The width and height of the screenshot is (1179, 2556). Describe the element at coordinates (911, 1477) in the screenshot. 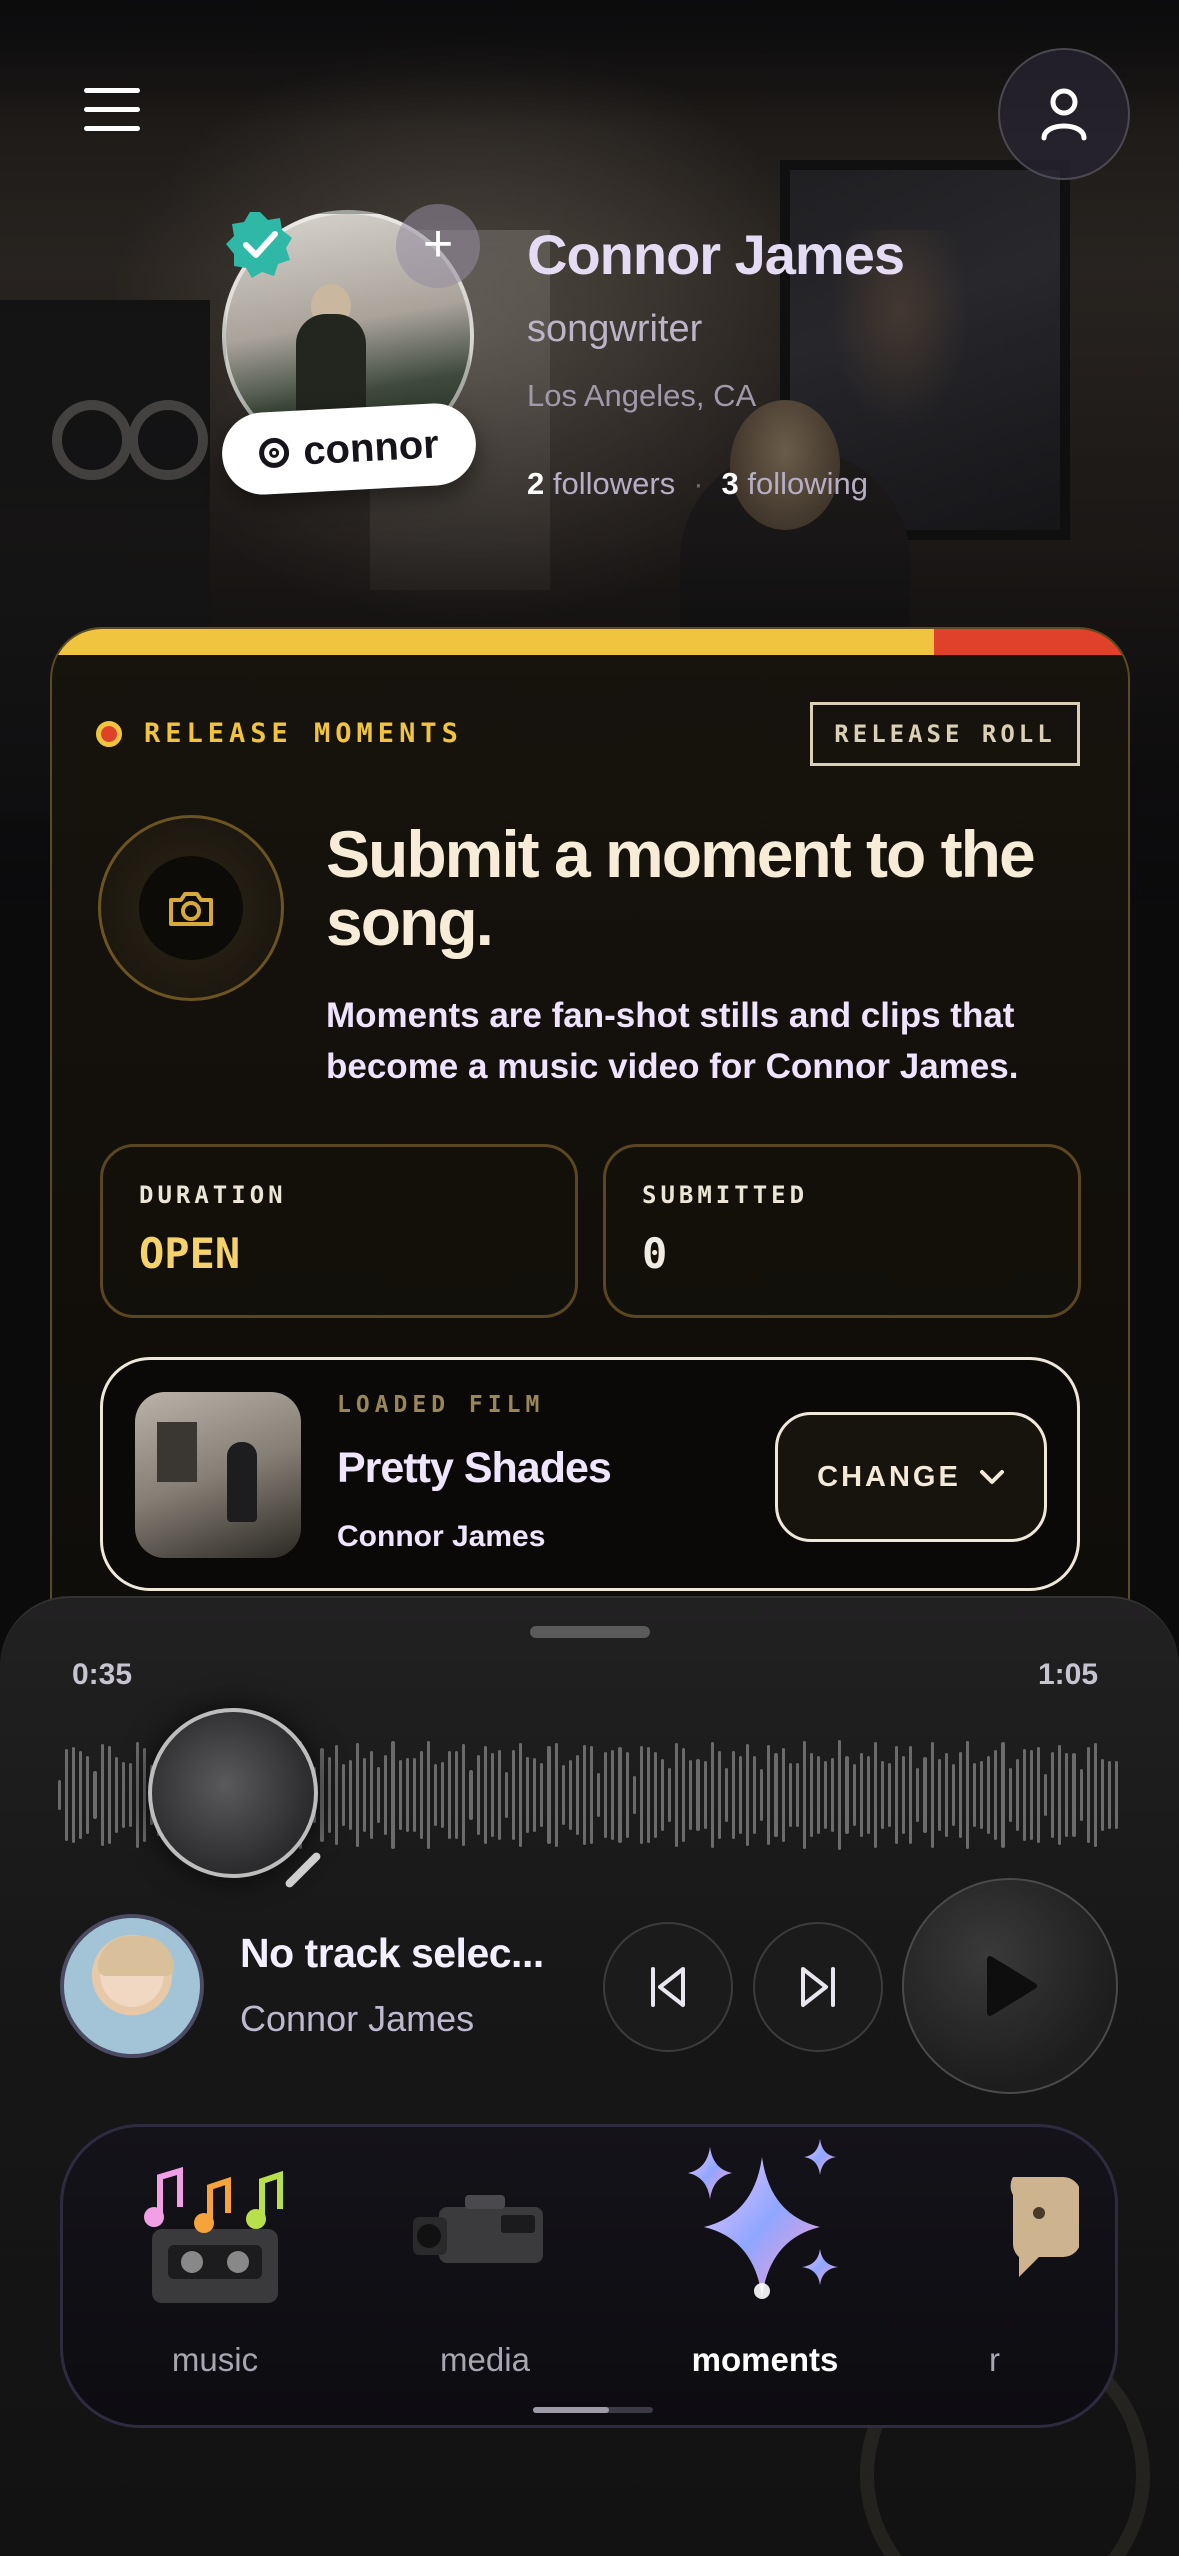

I see `change-film-button: CHANGE` at that location.